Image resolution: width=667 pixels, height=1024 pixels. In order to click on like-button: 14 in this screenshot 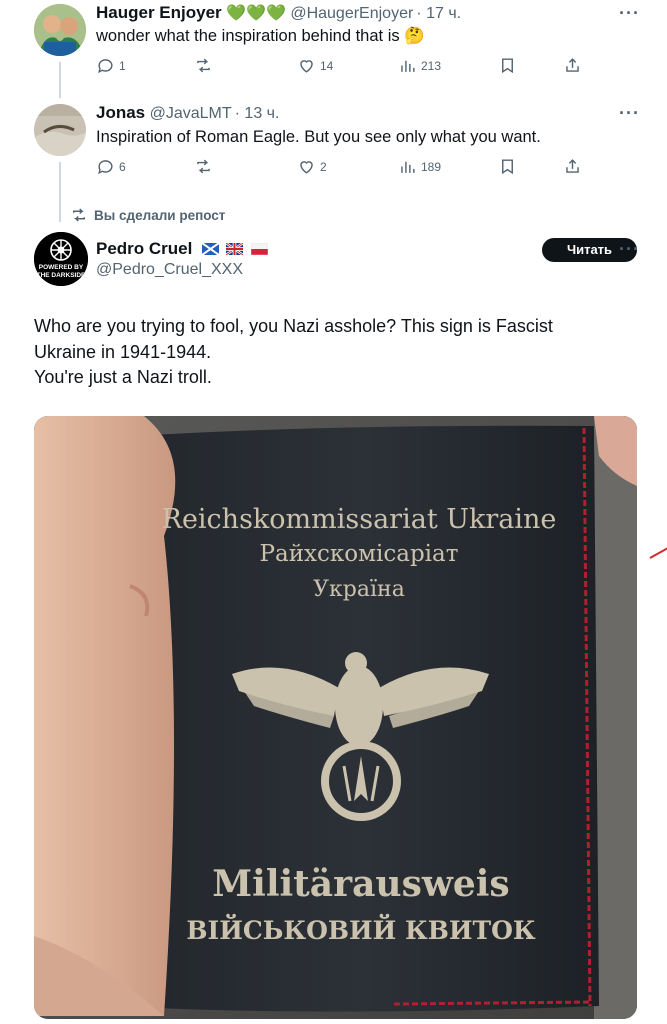, I will do `click(315, 65)`.